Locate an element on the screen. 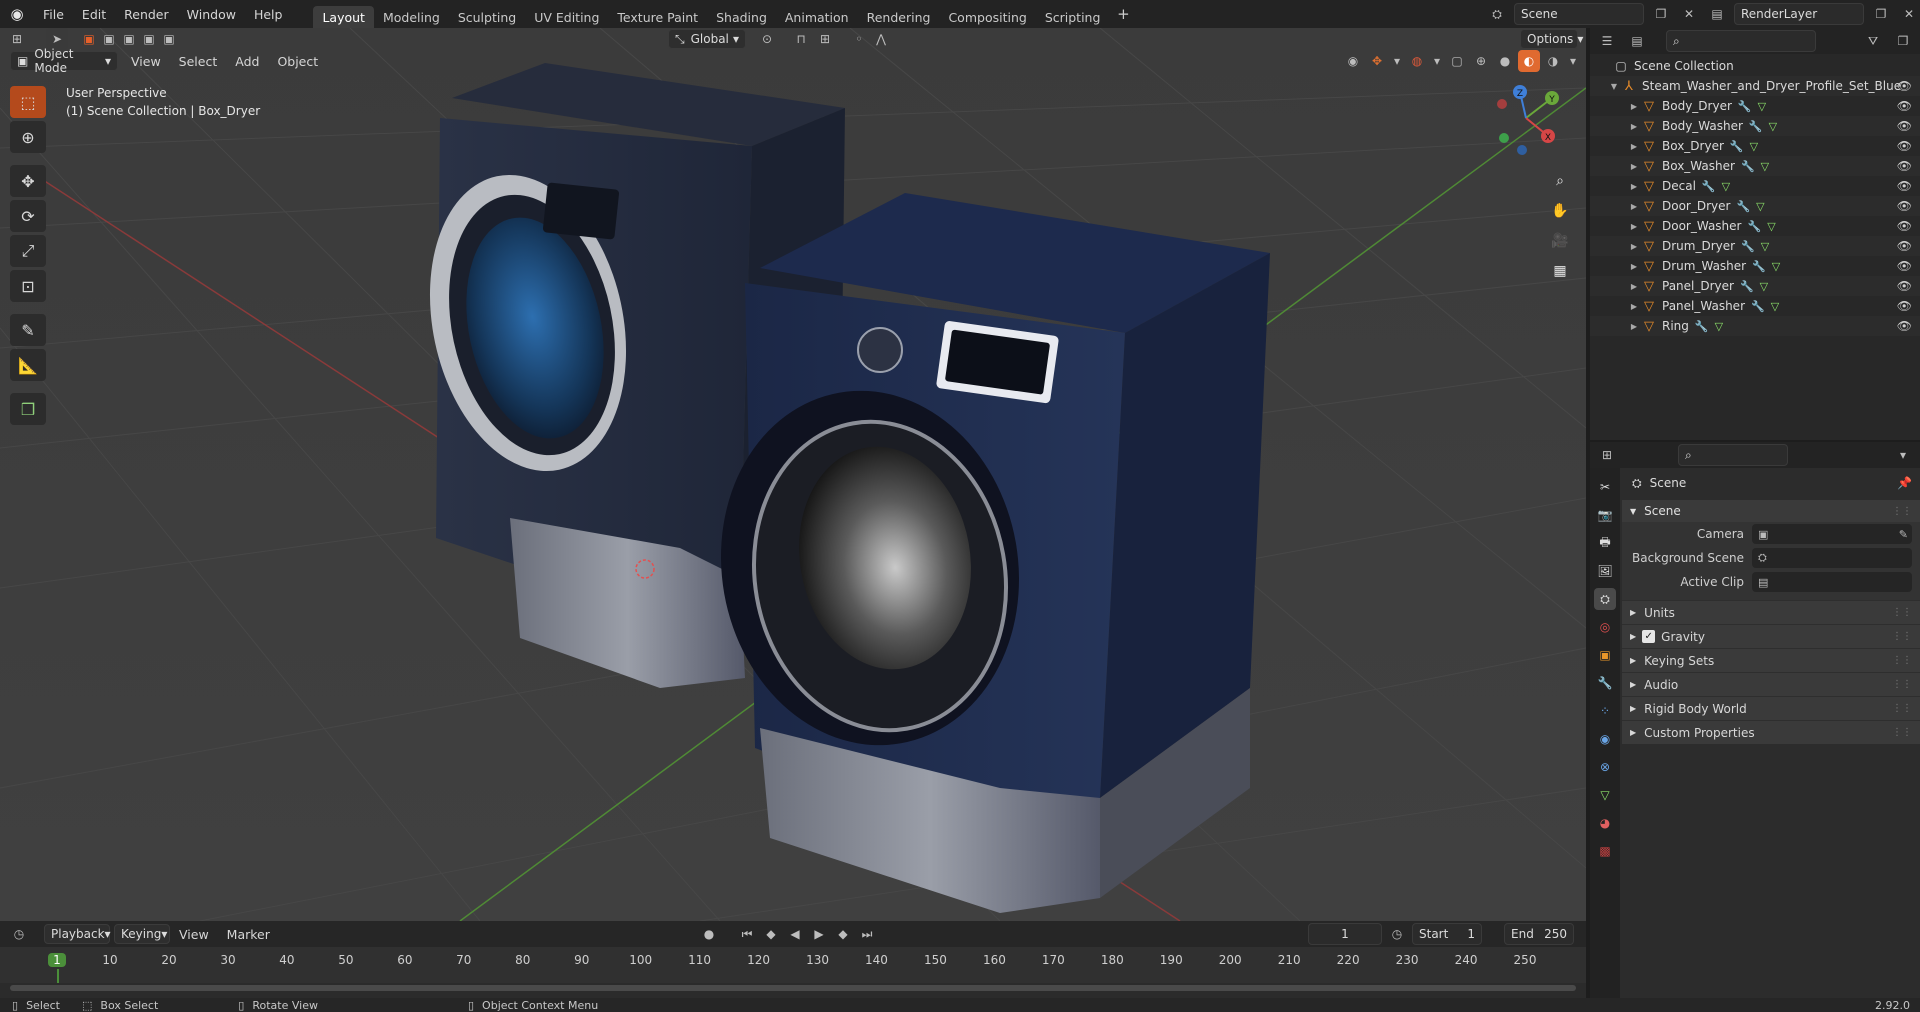  outliner-object-row: ▶ ▽ Panel_Washer 🔧 ▽ 👁 is located at coordinates (1755, 306).